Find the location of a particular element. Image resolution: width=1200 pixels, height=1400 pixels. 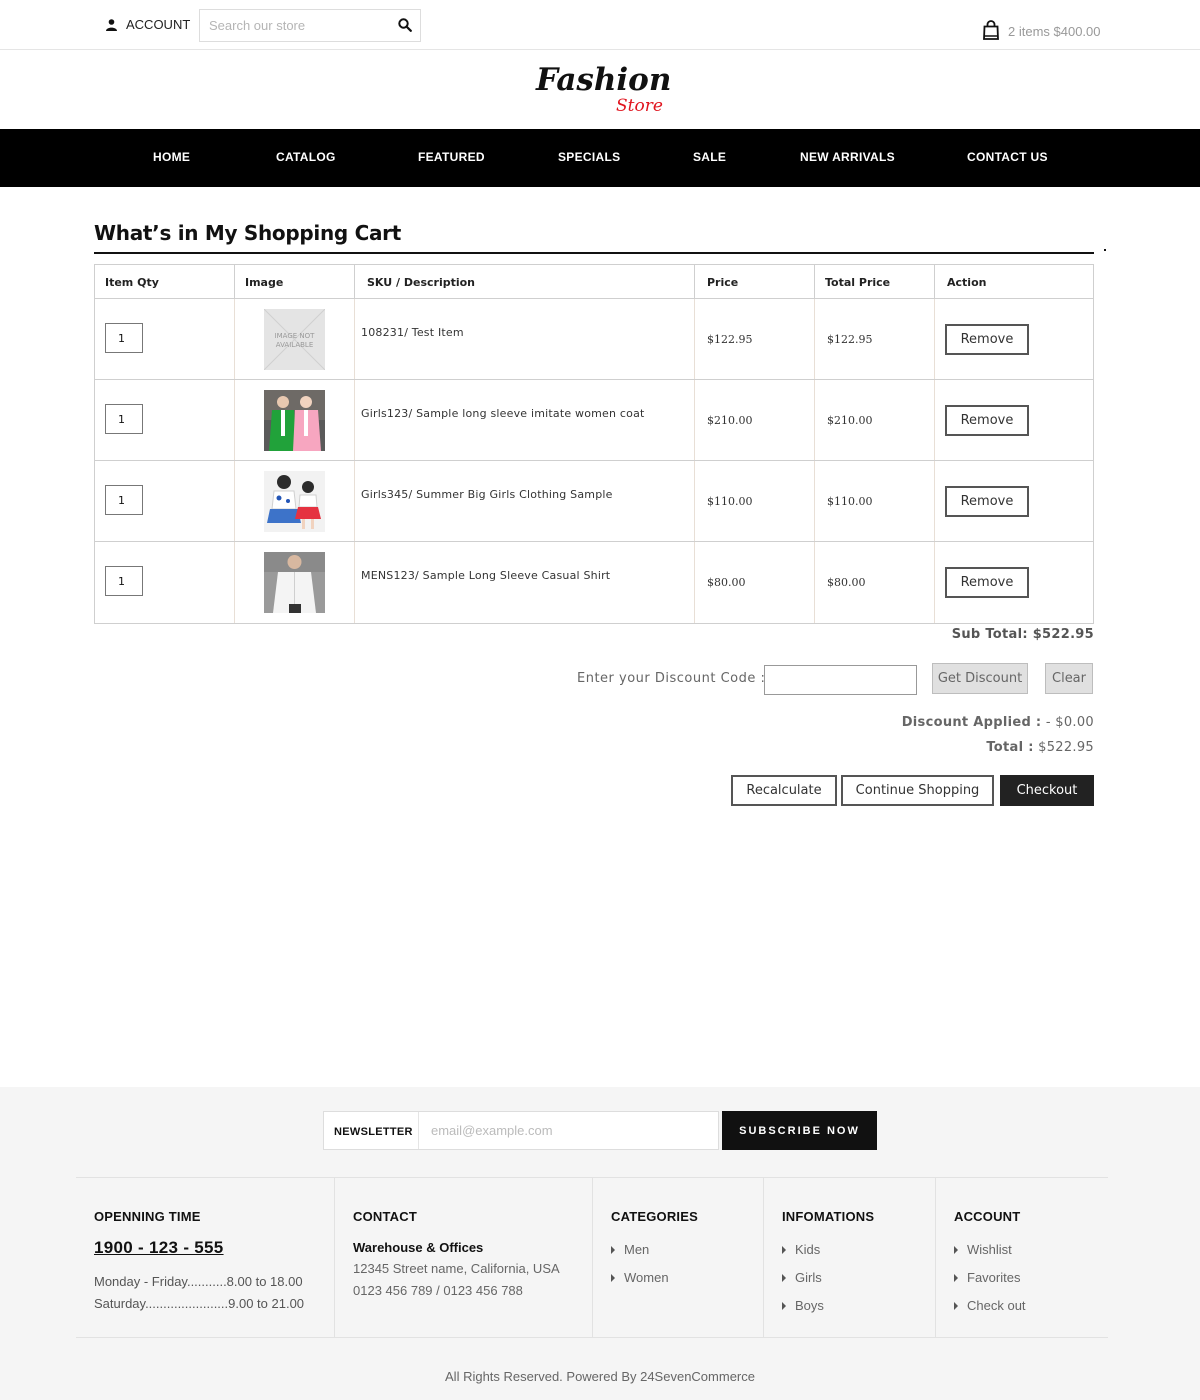

total-label: Total : is located at coordinates (1010, 747).